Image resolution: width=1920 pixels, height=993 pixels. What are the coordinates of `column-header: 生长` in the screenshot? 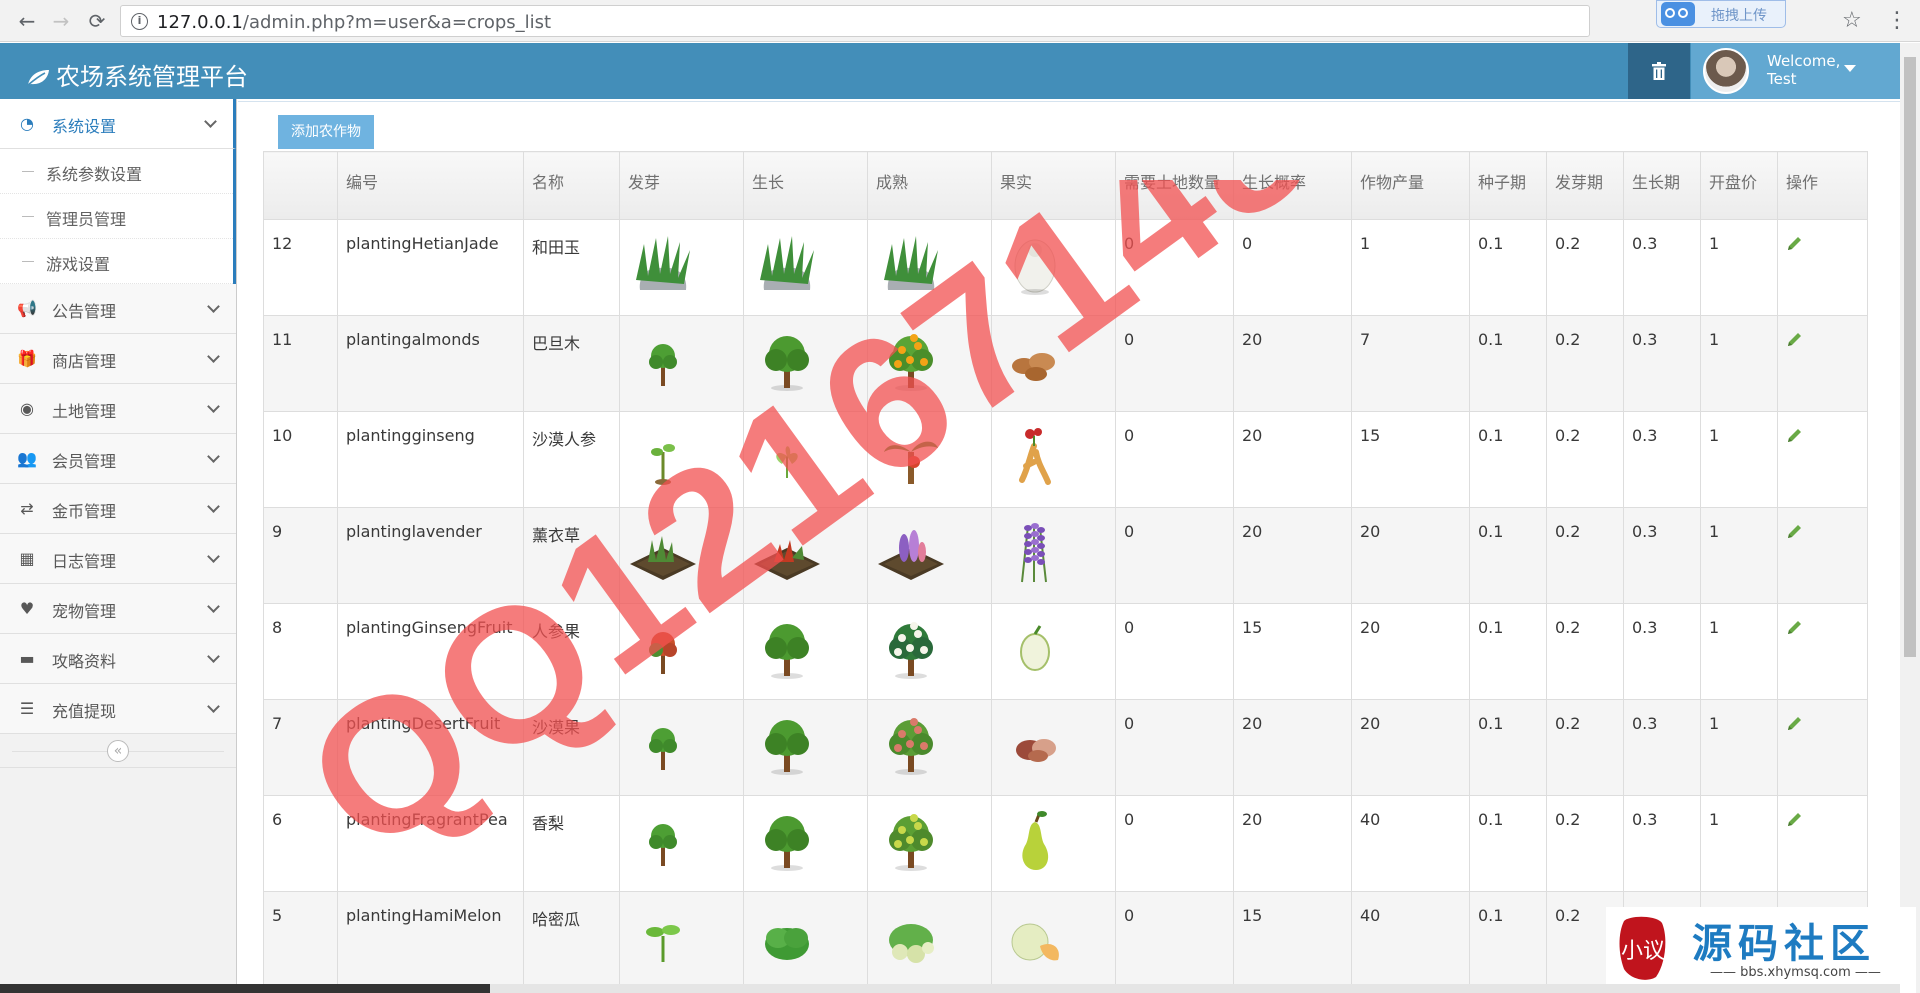 It's located at (805, 185).